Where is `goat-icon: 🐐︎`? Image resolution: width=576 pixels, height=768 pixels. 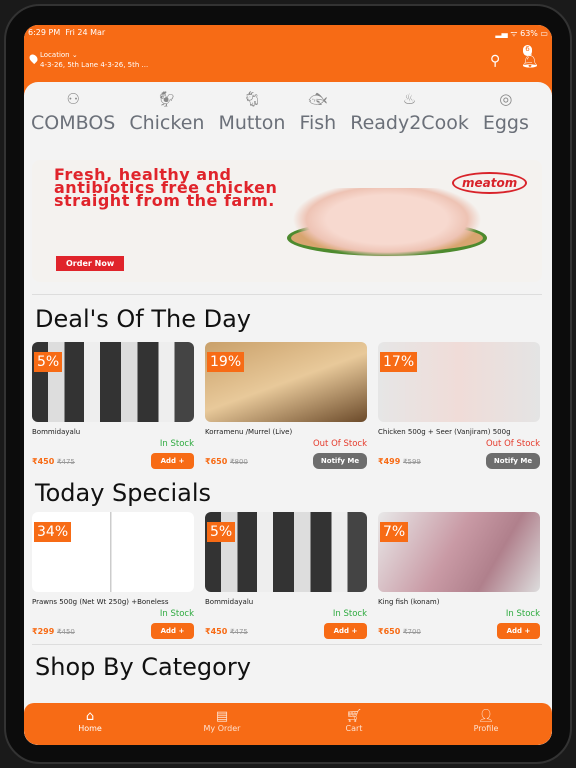 goat-icon: 🐐︎ is located at coordinates (252, 99).